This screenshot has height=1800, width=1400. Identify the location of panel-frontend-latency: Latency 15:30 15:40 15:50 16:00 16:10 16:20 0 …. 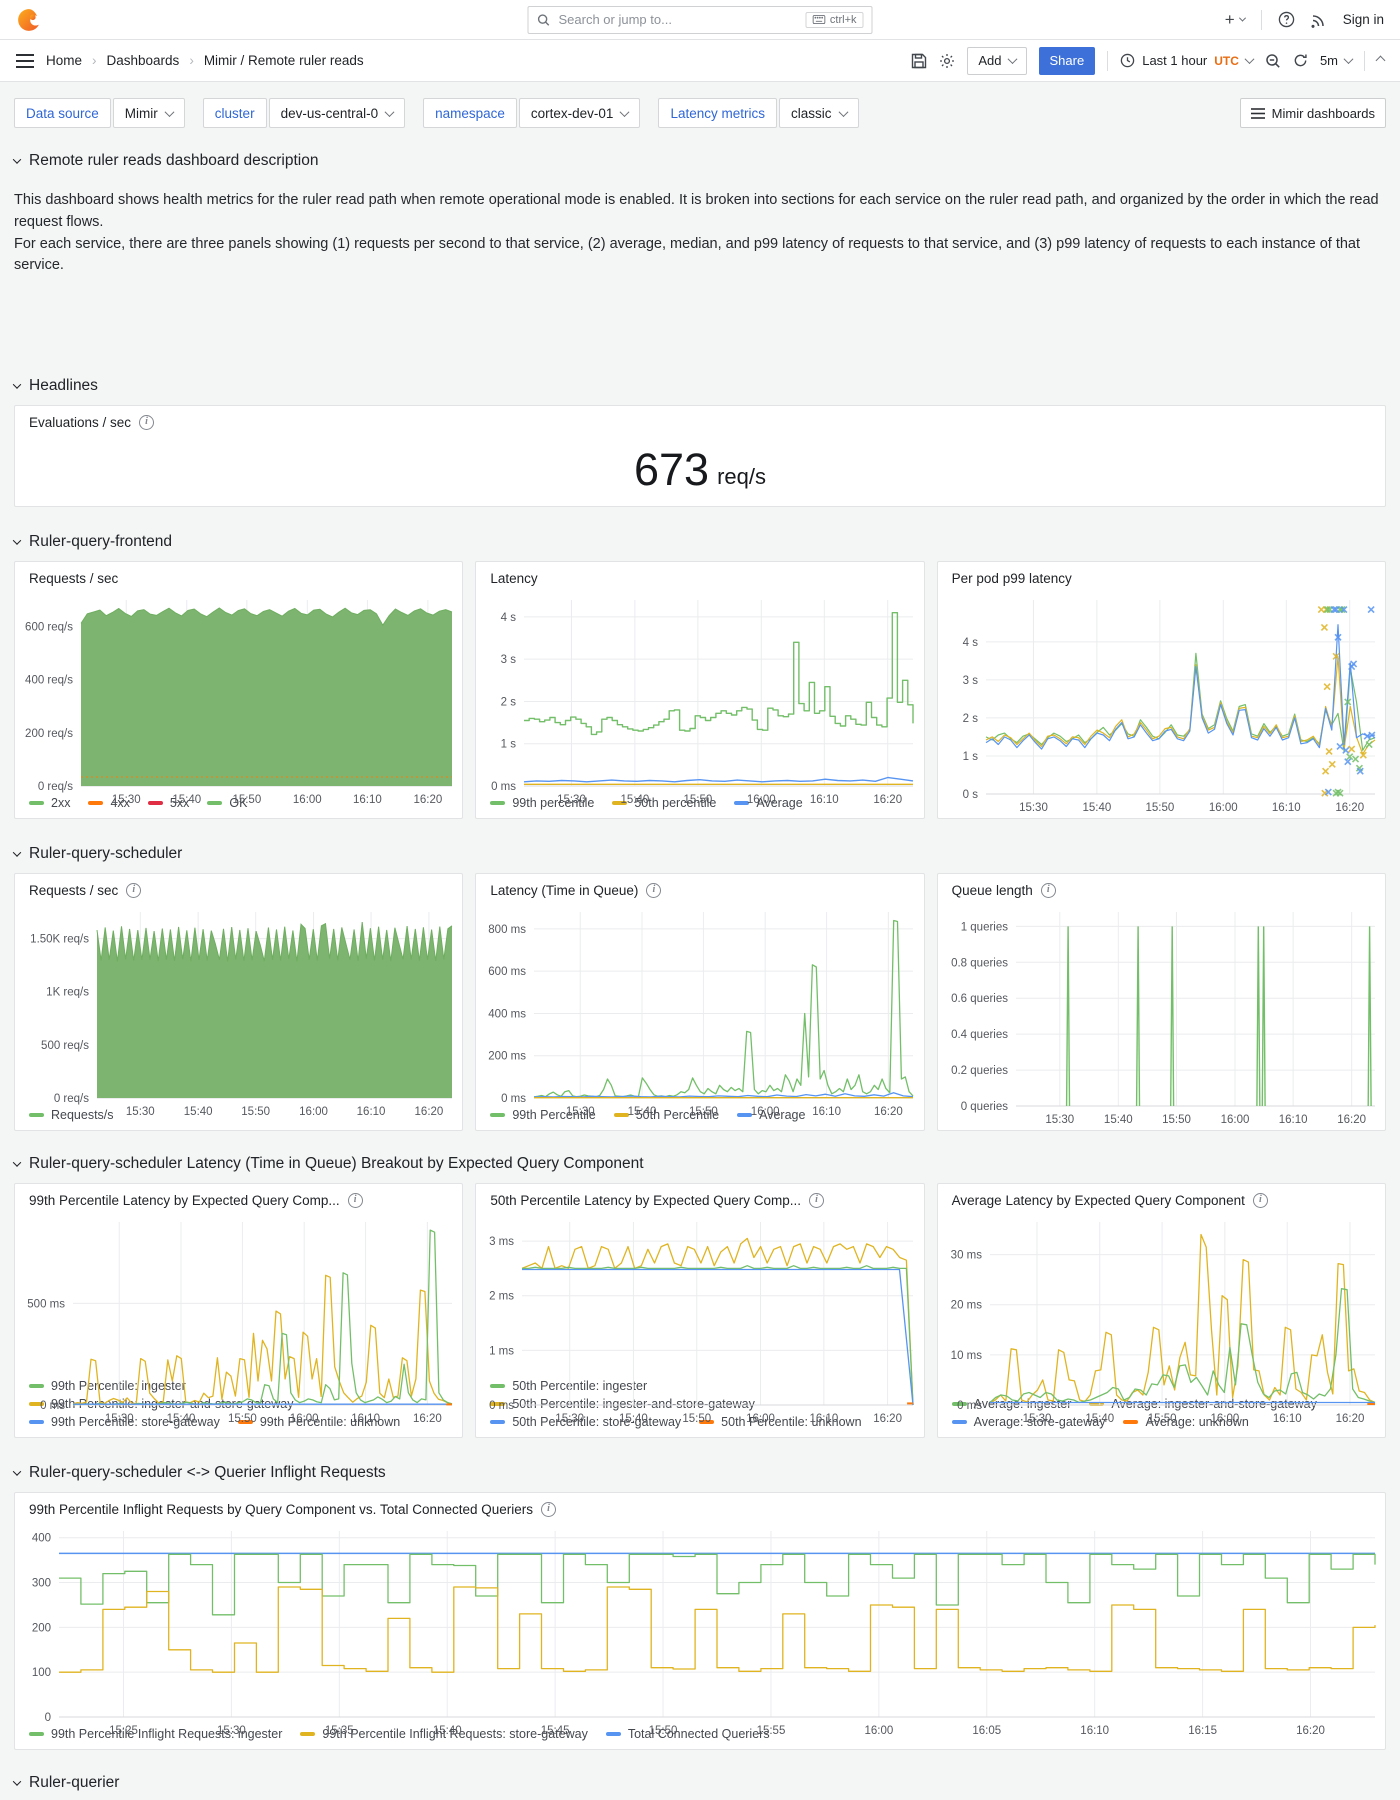
(700, 690).